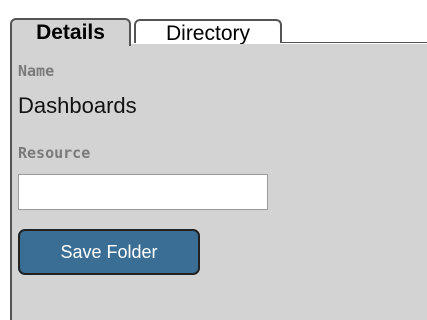  I want to click on tab-strip: Details Directory, so click(218, 32).